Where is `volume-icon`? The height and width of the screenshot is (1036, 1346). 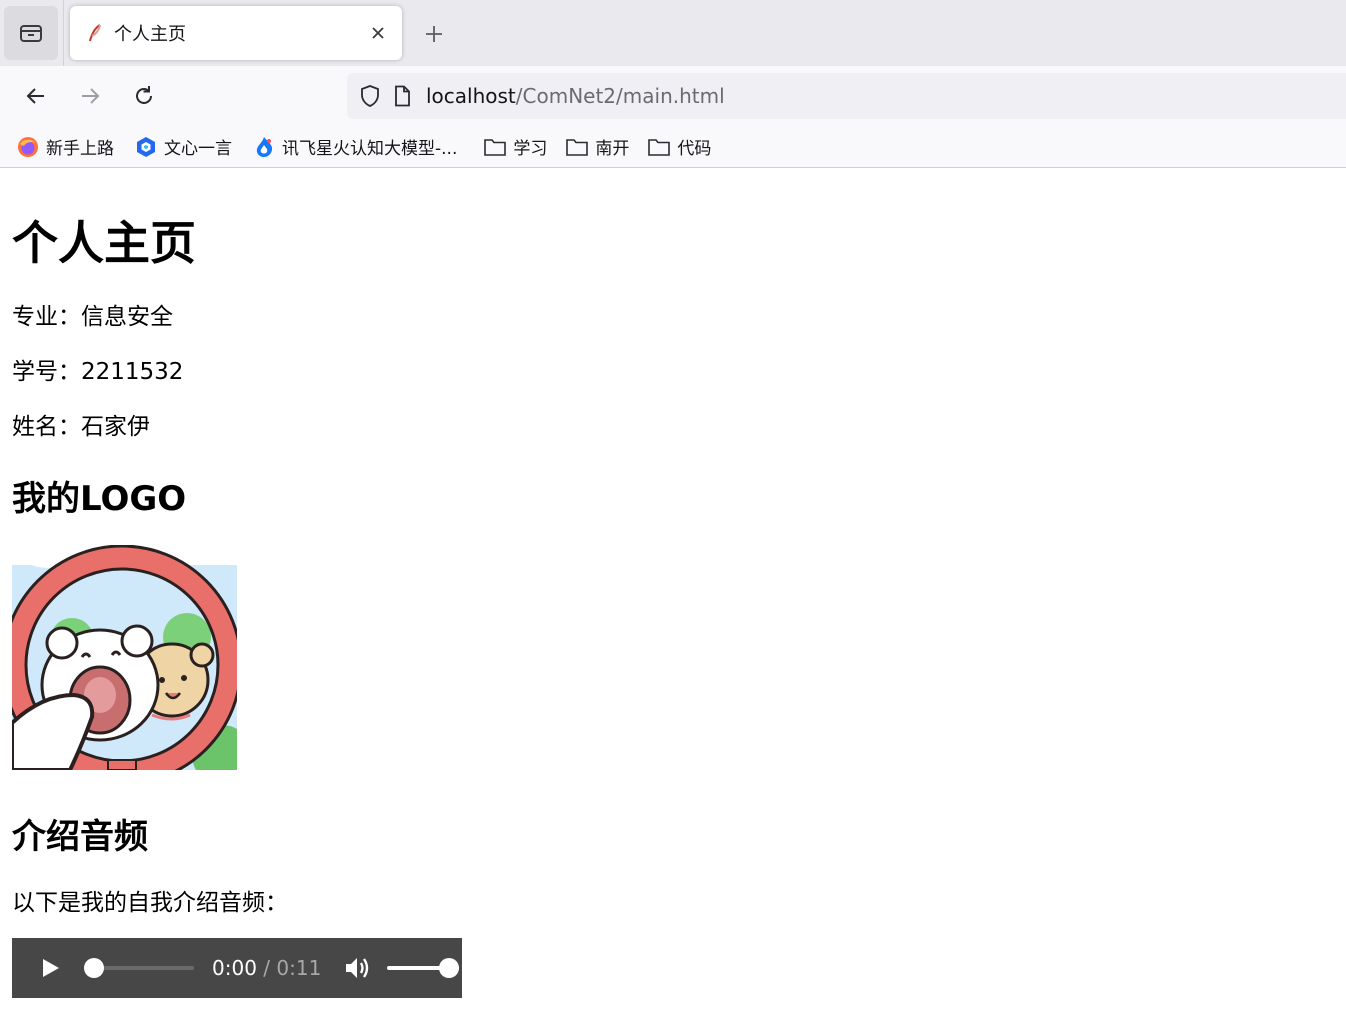
volume-icon is located at coordinates (357, 968).